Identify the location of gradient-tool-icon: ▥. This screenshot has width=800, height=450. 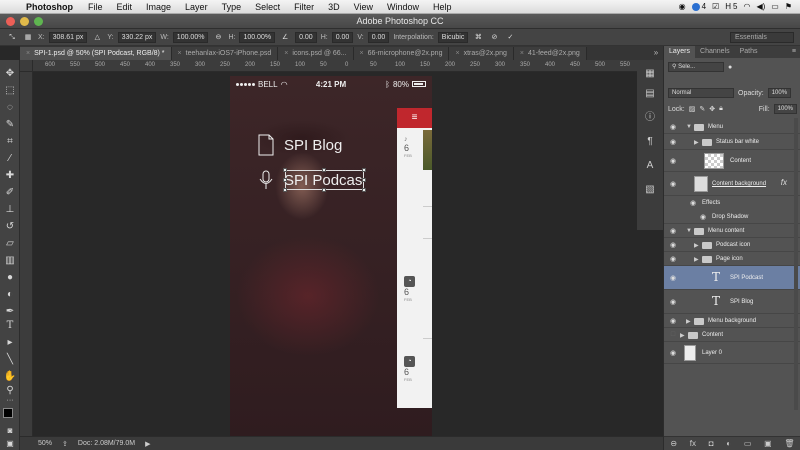
(10, 260).